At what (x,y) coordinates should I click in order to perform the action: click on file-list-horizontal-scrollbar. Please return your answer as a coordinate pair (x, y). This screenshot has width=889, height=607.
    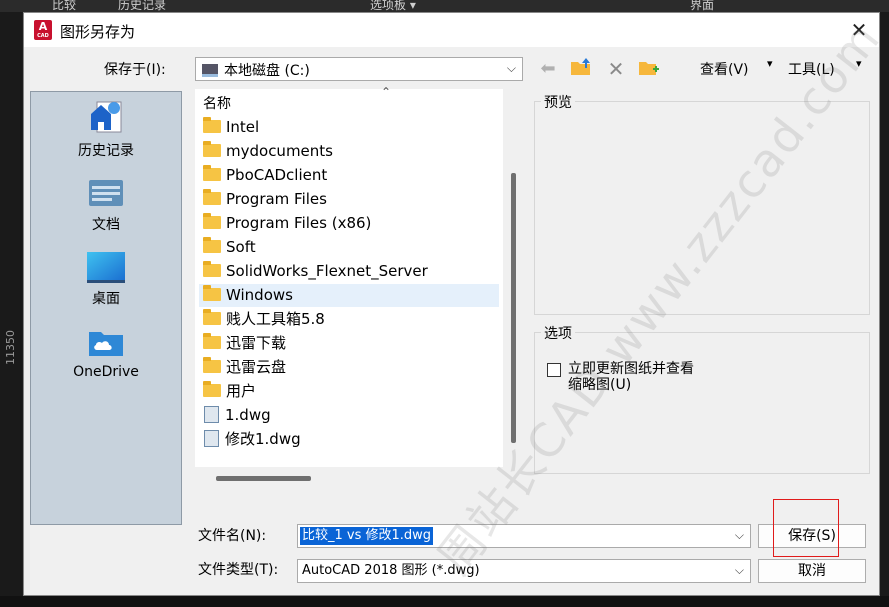
    Looking at the image, I should click on (263, 478).